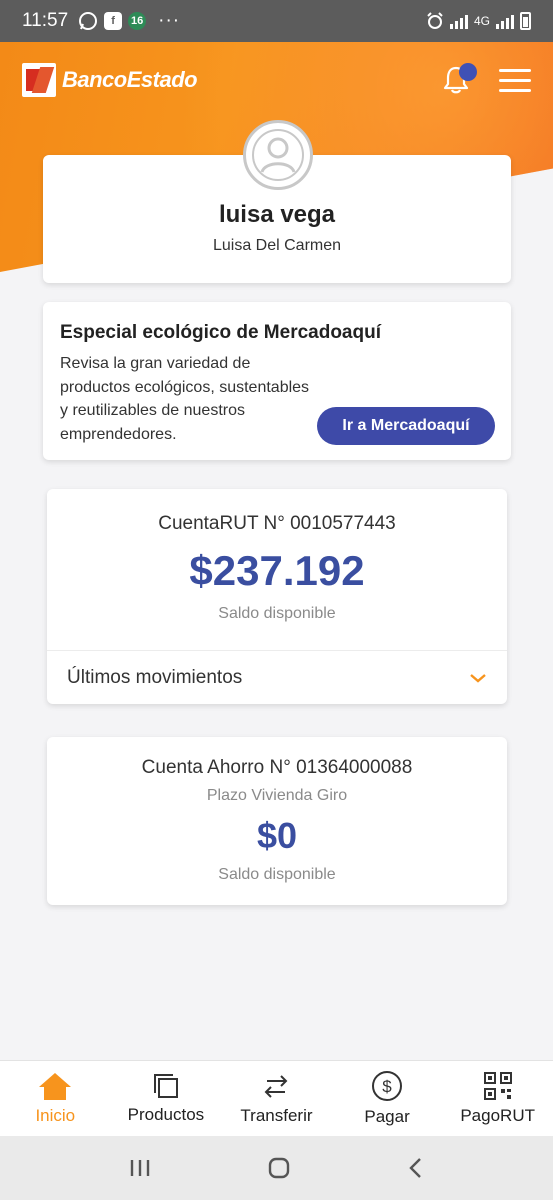 The width and height of the screenshot is (553, 1200). I want to click on alarm-icon, so click(435, 20).